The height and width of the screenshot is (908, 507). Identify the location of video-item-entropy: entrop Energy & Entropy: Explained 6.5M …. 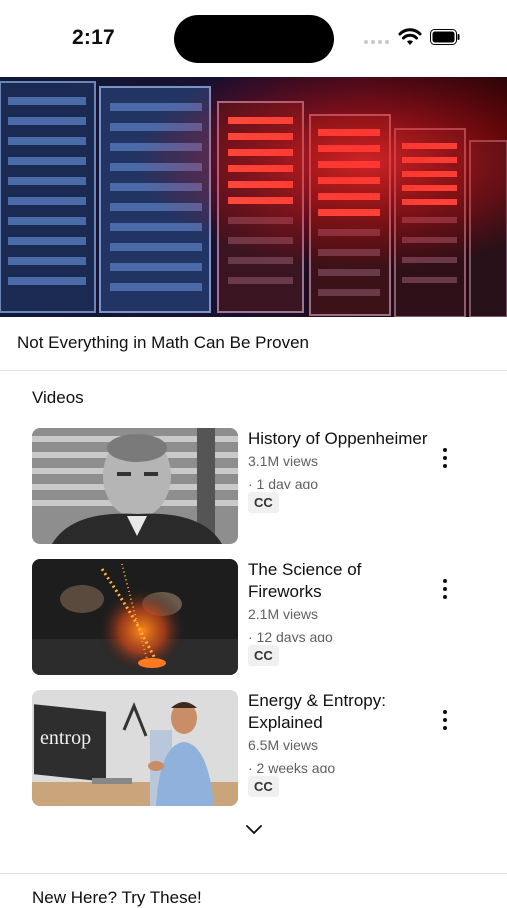
(262, 748).